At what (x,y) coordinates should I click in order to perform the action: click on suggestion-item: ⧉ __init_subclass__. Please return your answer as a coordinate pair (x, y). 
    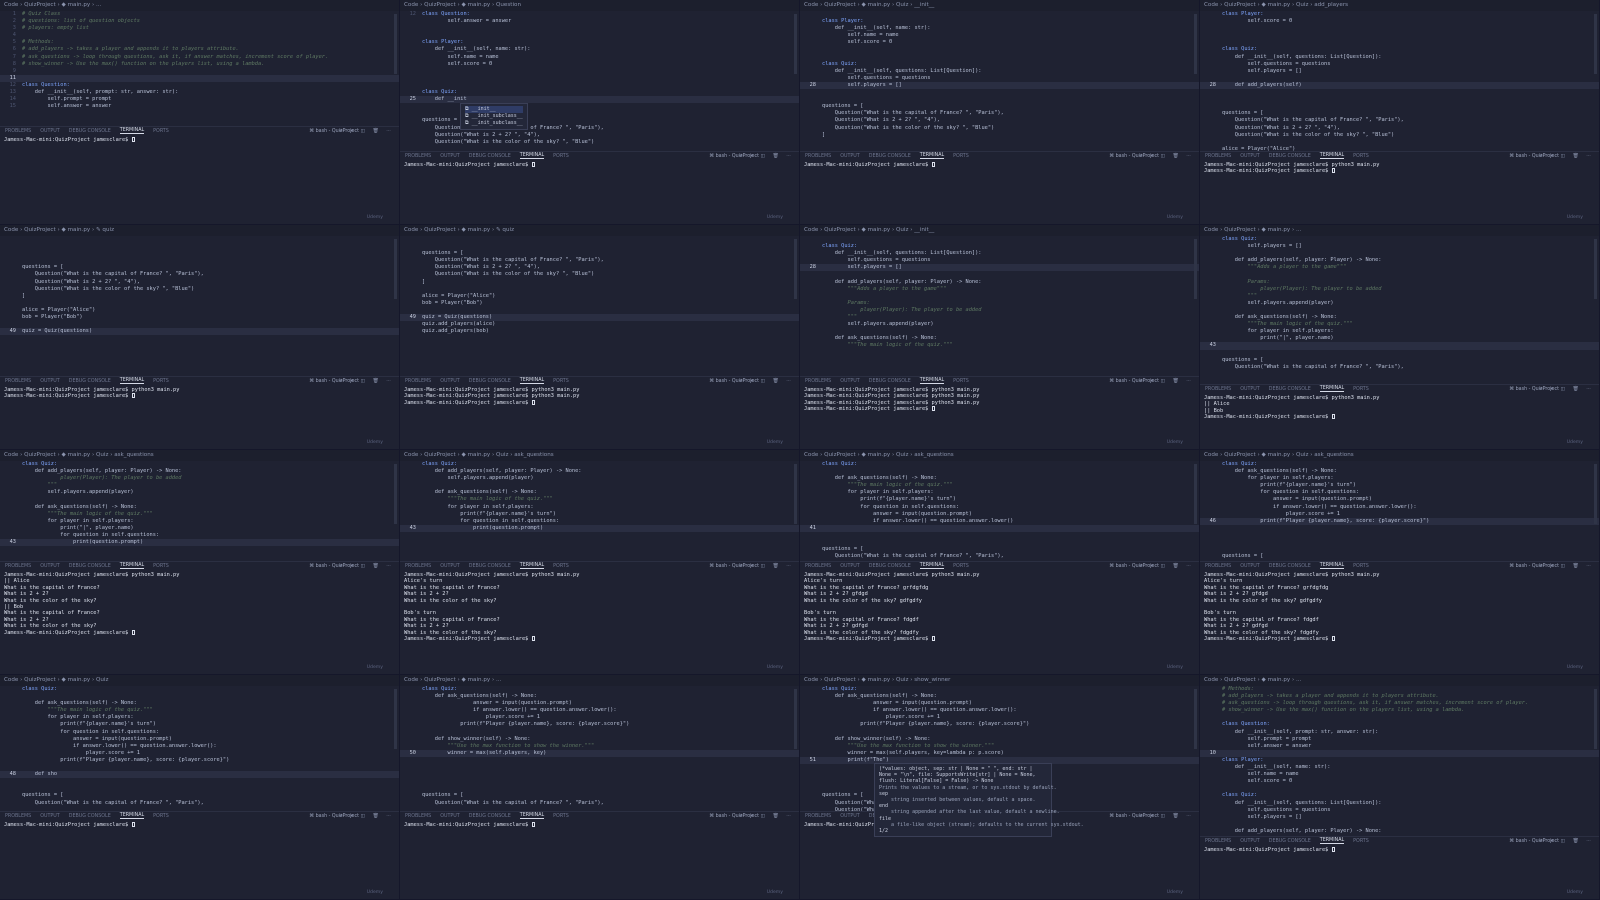
    Looking at the image, I should click on (494, 116).